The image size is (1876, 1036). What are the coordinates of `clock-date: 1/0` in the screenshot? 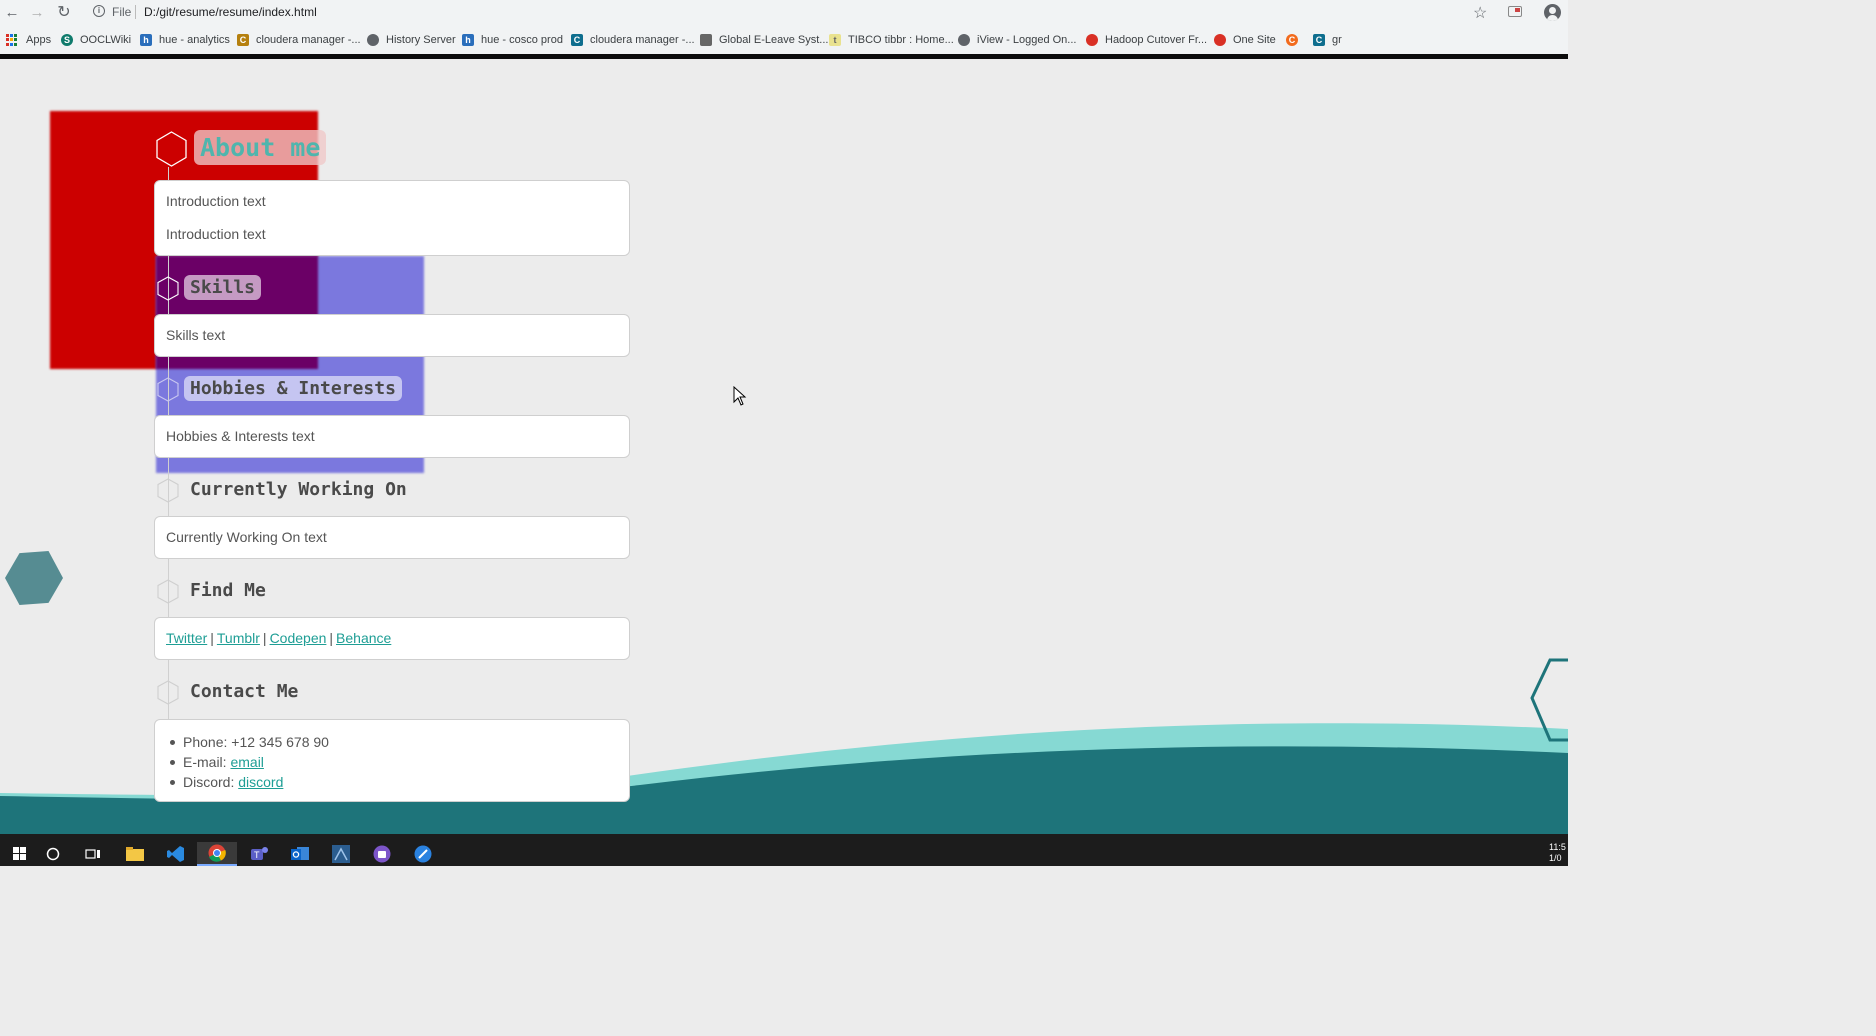 It's located at (1555, 858).